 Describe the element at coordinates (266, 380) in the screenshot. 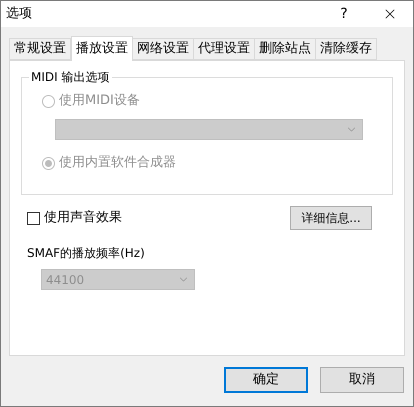

I see `dialog-button: 确定` at that location.